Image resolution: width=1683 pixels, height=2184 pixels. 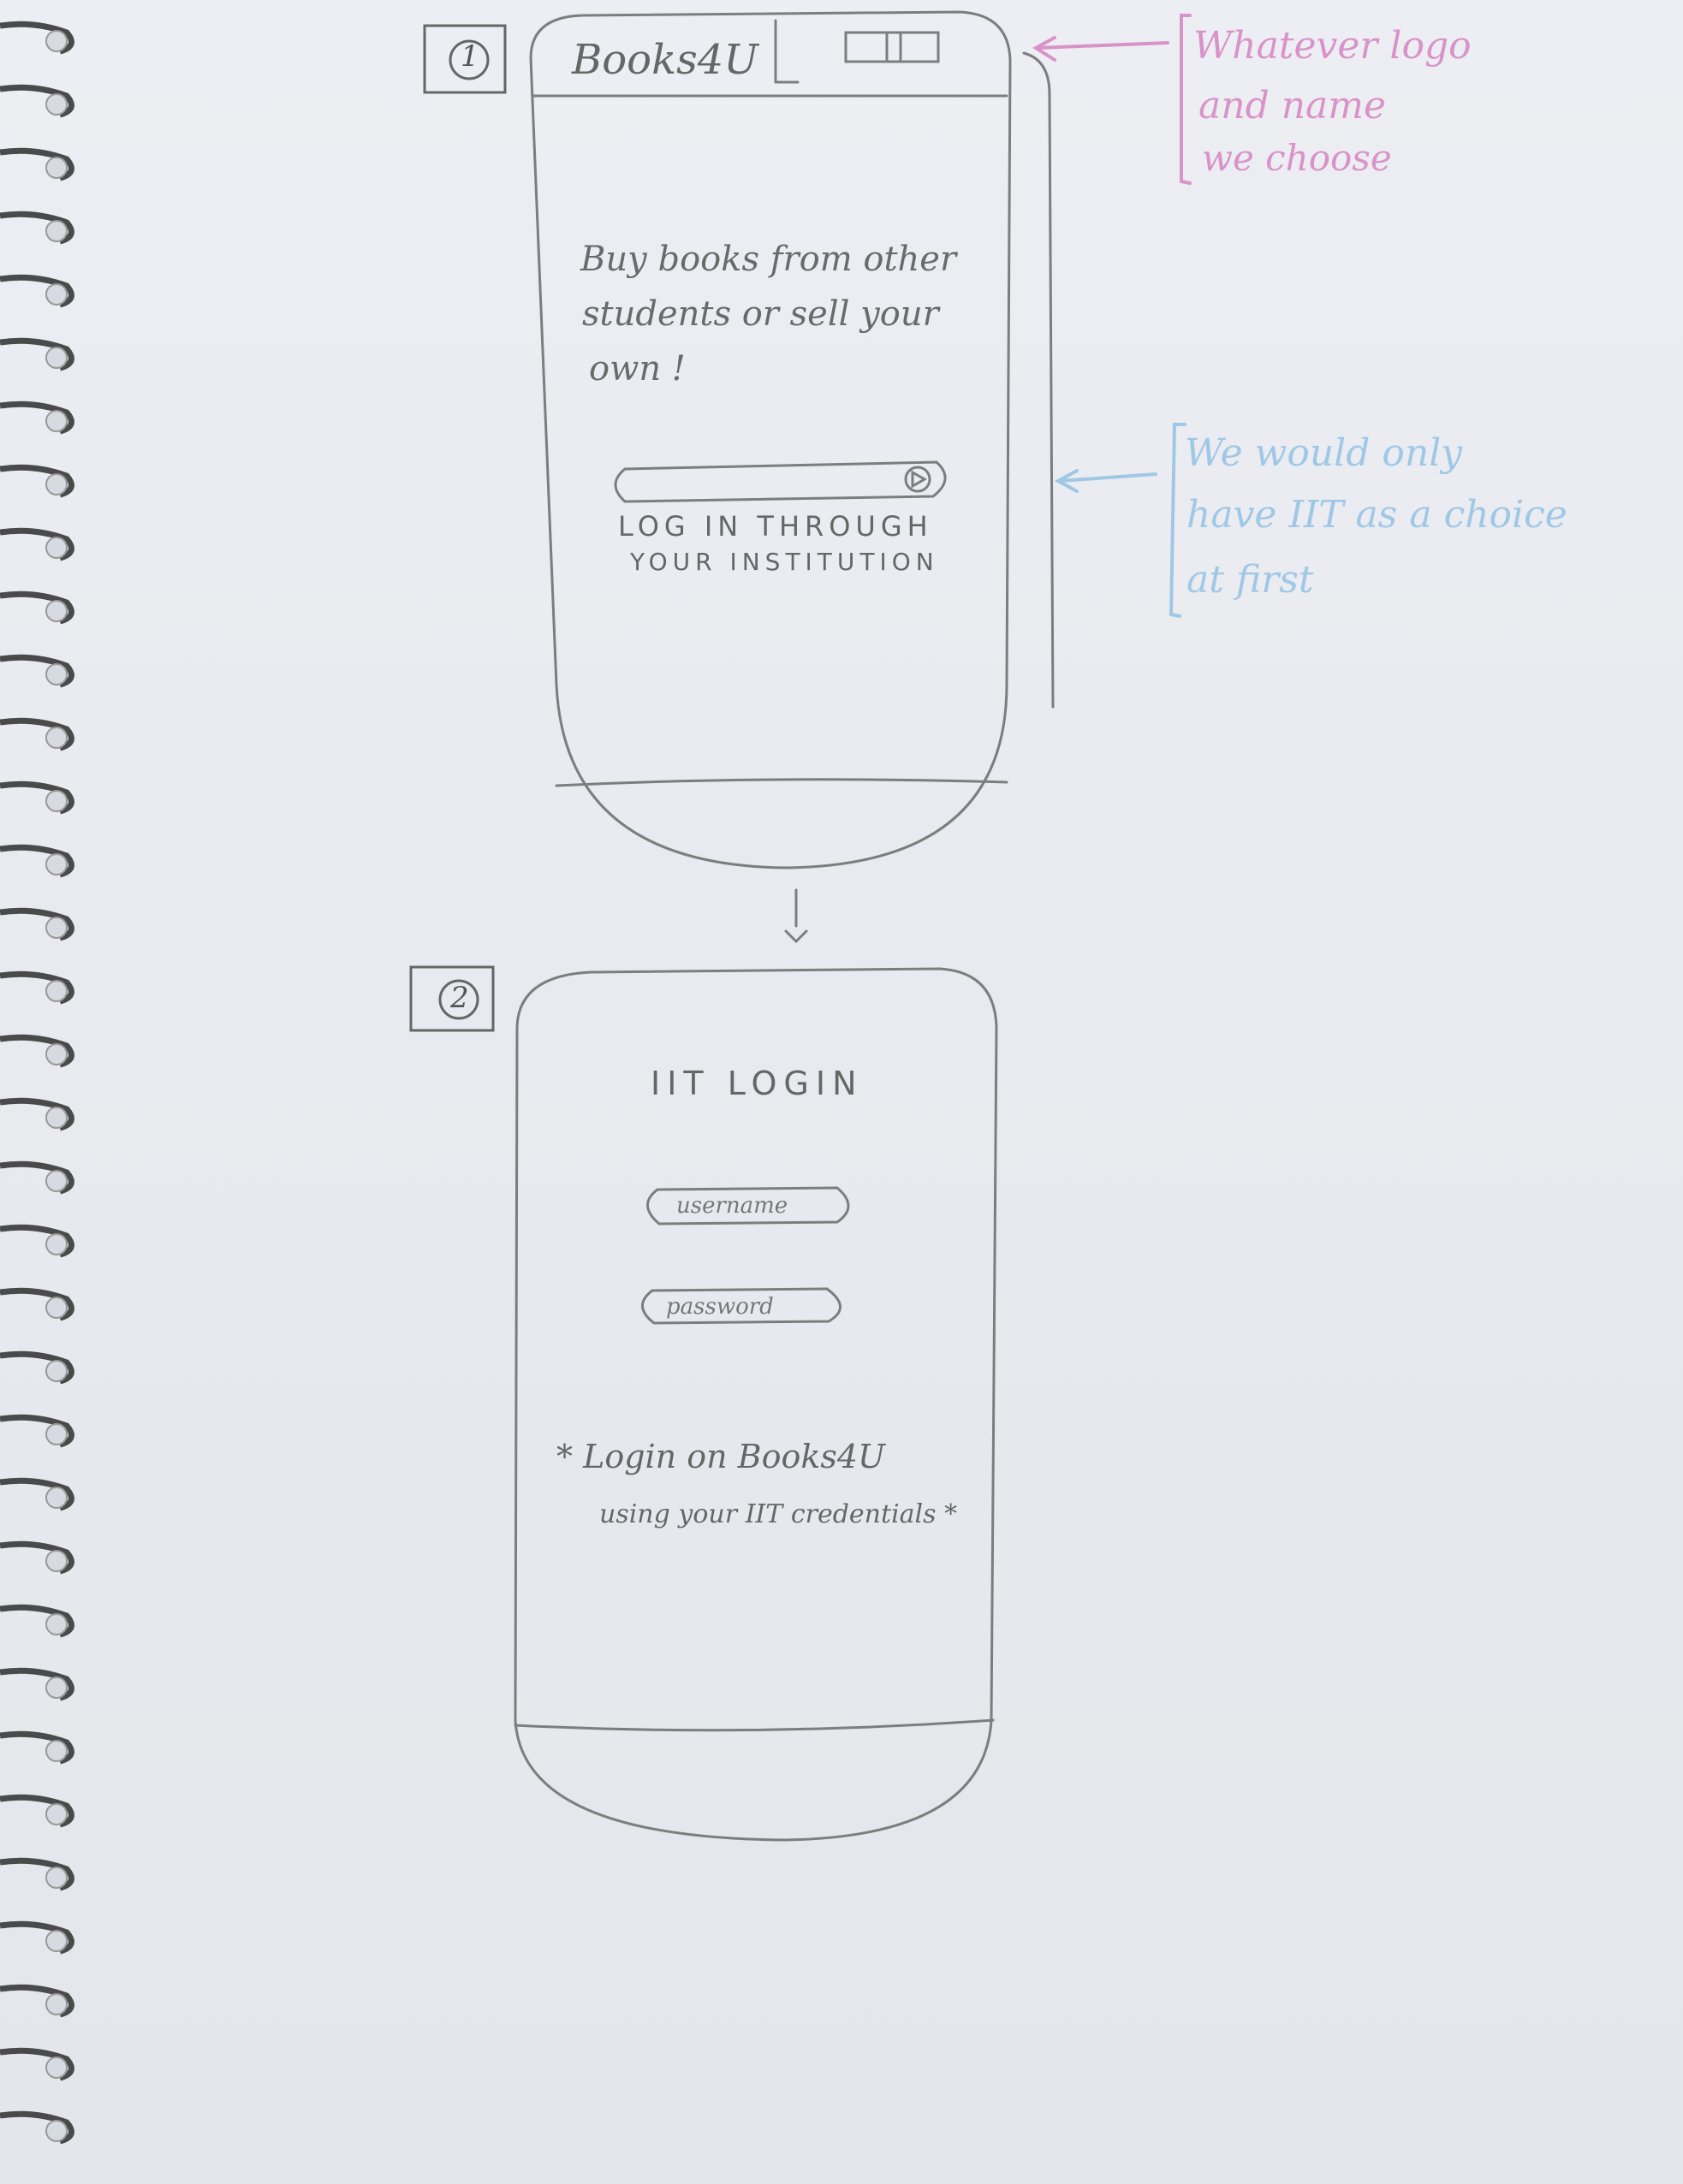 I want to click on logo-annotation-line: Whatever logo, so click(x=1332, y=46).